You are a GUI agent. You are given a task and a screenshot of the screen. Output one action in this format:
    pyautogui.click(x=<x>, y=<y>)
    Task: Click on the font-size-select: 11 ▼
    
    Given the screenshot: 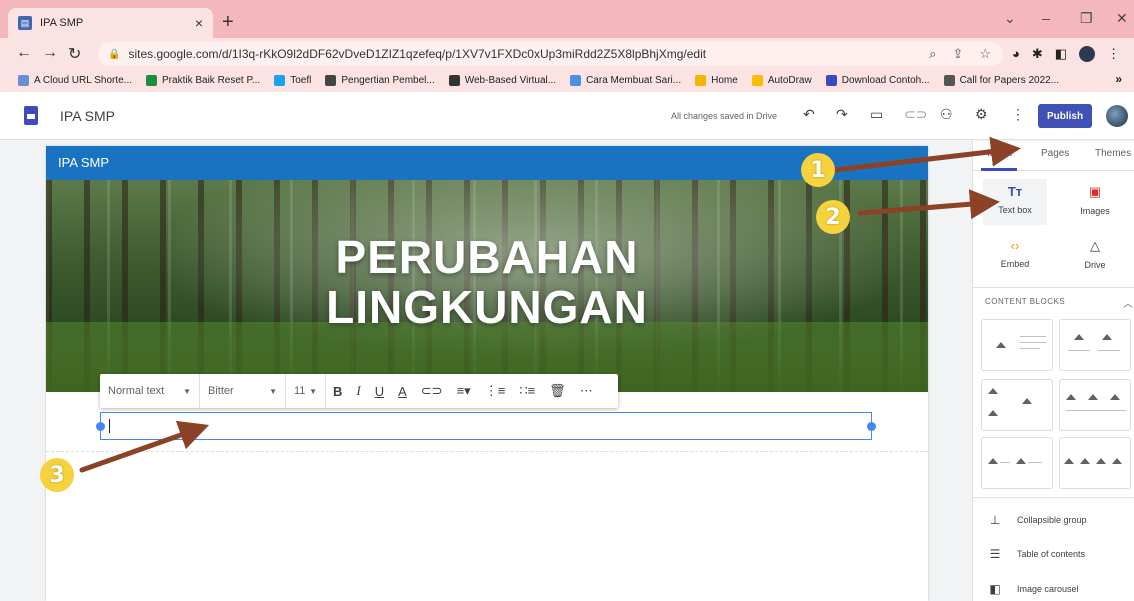 What is the action you would take?
    pyautogui.click(x=306, y=391)
    